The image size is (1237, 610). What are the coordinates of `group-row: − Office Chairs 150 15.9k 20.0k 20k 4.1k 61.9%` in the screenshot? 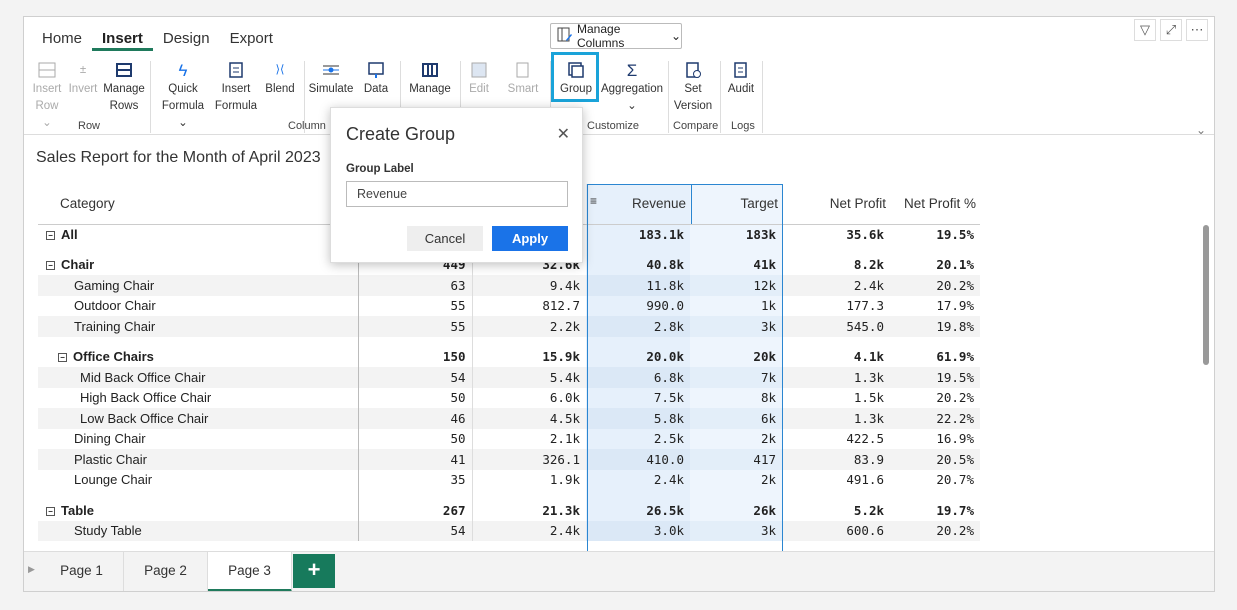 It's located at (509, 356).